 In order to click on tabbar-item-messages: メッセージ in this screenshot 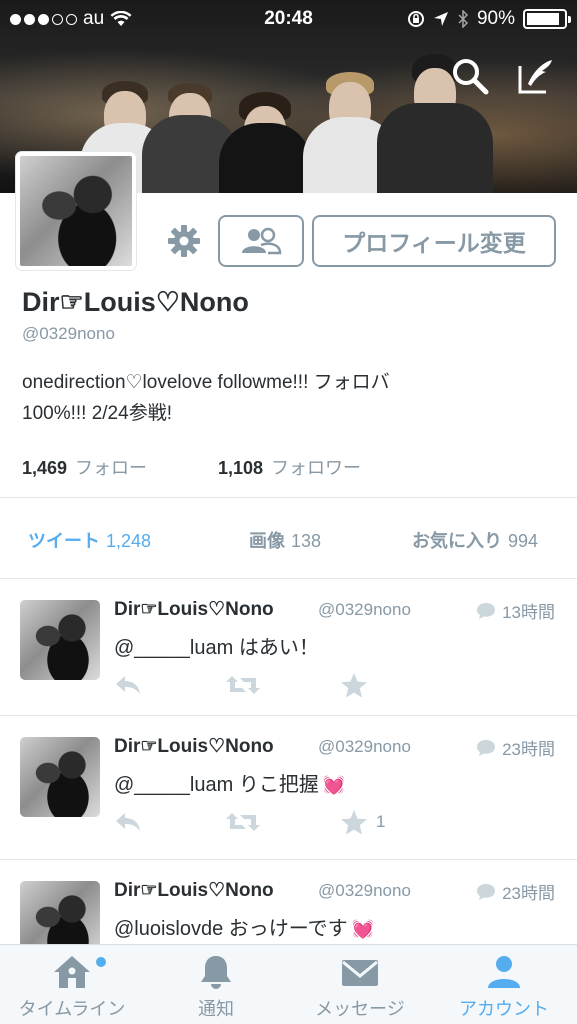, I will do `click(360, 984)`.